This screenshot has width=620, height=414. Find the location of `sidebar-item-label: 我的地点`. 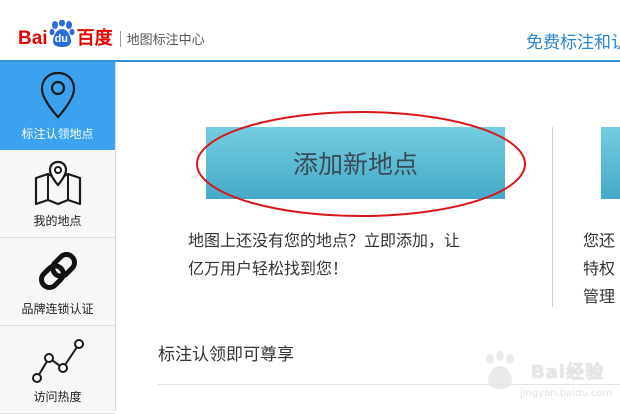

sidebar-item-label: 我的地点 is located at coordinates (57, 221).